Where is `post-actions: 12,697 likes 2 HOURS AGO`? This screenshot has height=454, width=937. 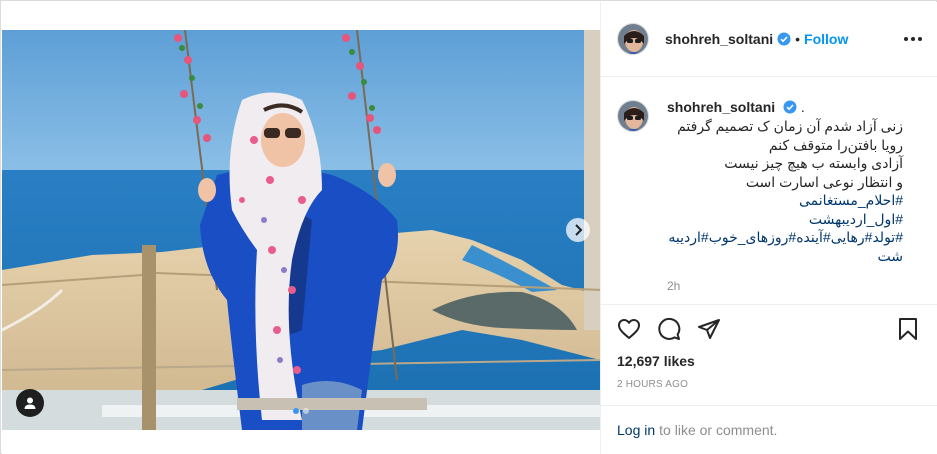 post-actions: 12,697 likes 2 HOURS AGO is located at coordinates (769, 347).